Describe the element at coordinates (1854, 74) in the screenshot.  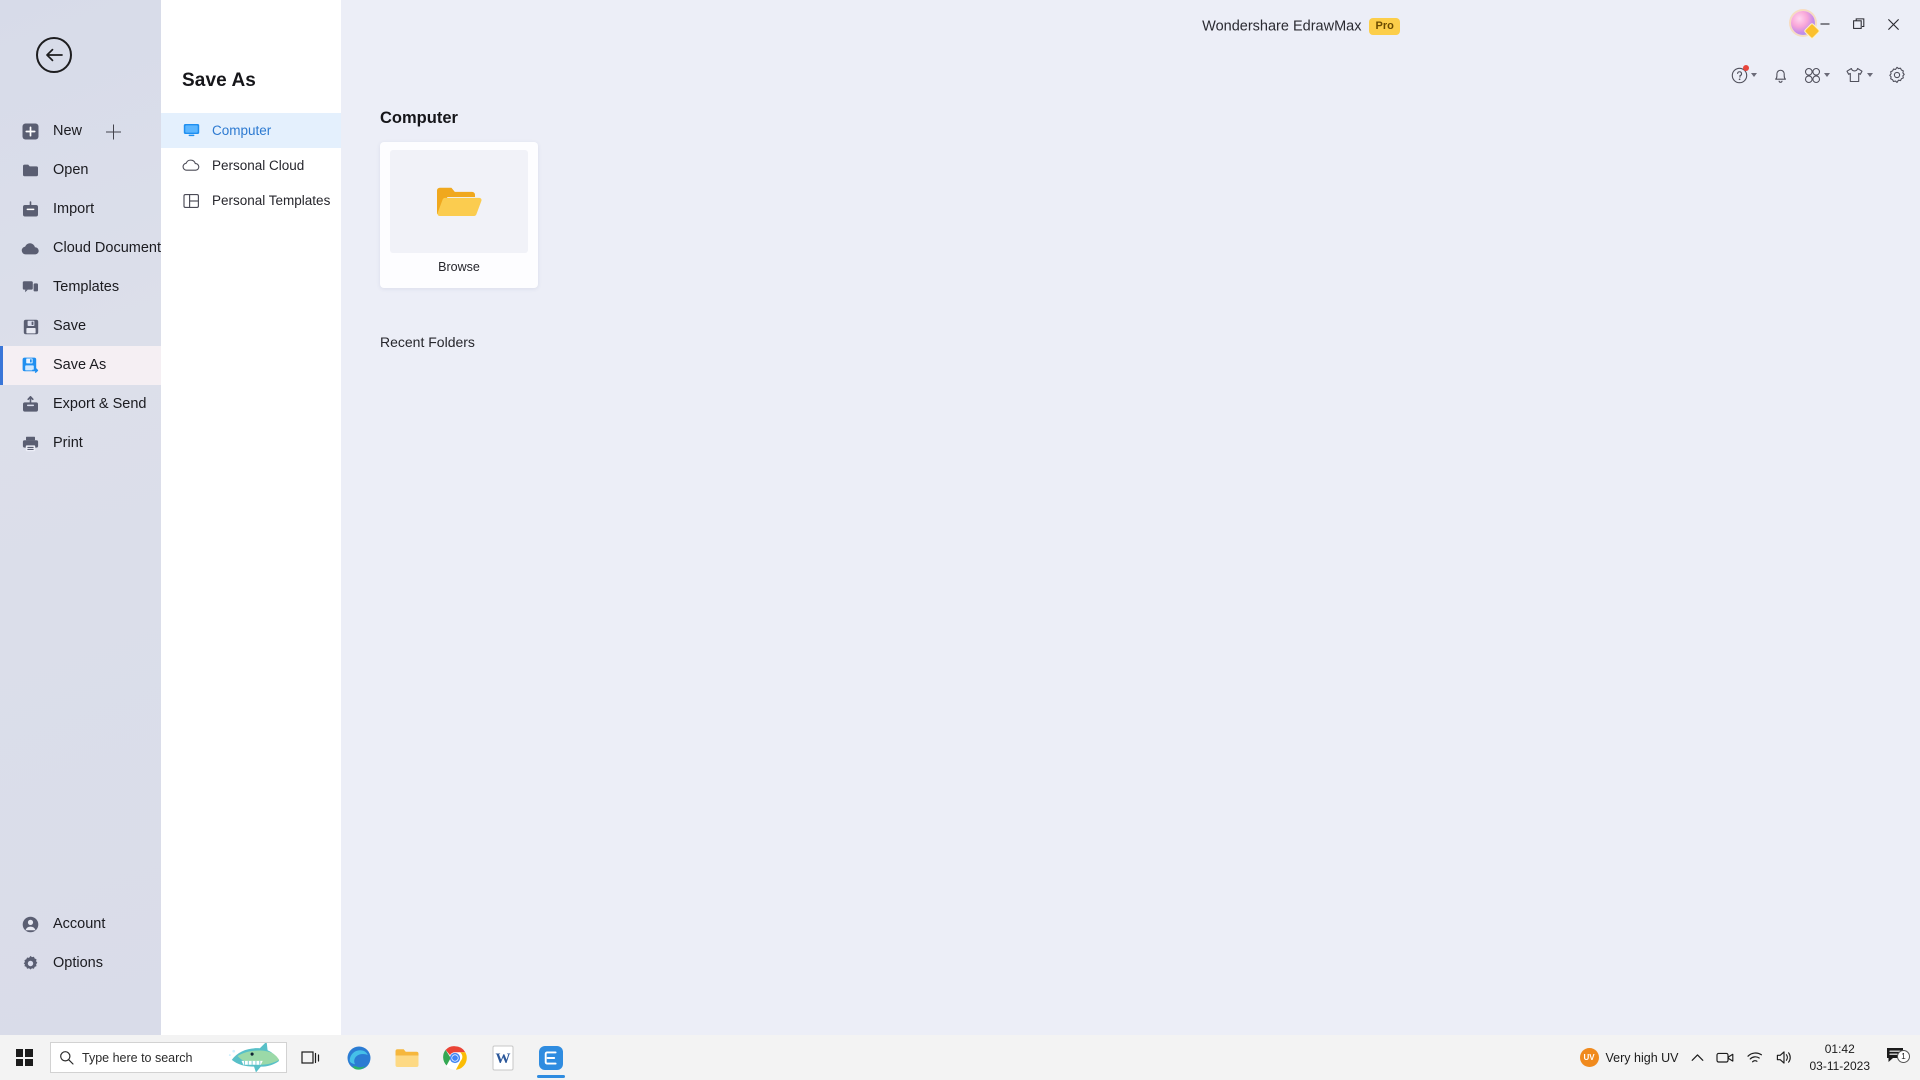
I see `theme-shirt-icon` at that location.